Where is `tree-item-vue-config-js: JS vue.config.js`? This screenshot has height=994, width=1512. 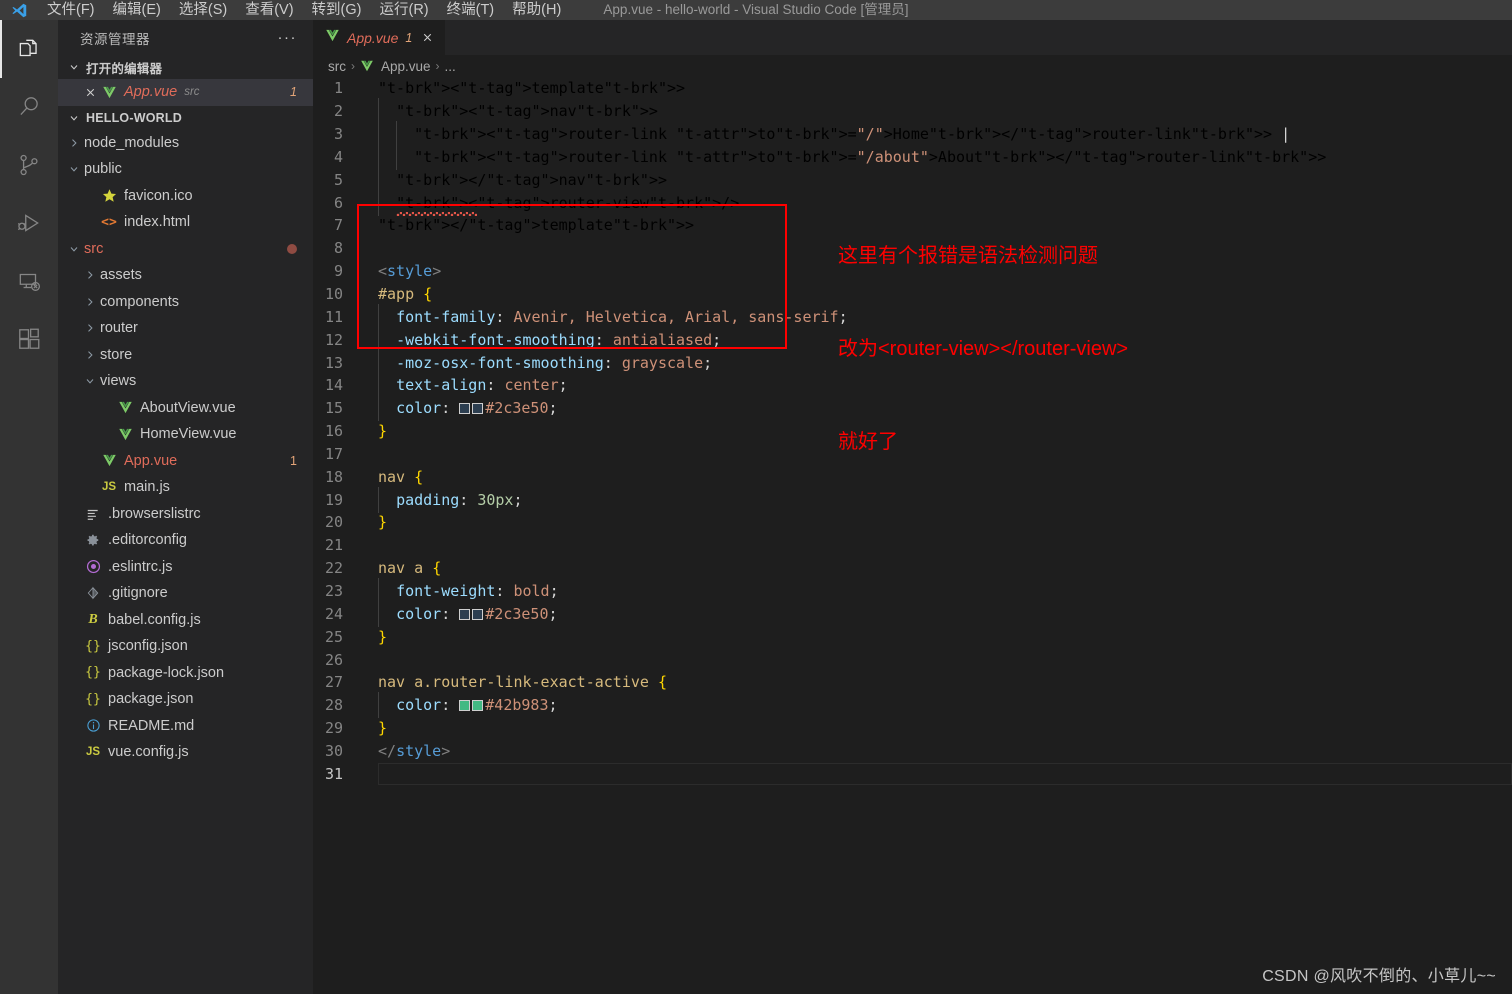 tree-item-vue-config-js: JS vue.config.js is located at coordinates (185, 752).